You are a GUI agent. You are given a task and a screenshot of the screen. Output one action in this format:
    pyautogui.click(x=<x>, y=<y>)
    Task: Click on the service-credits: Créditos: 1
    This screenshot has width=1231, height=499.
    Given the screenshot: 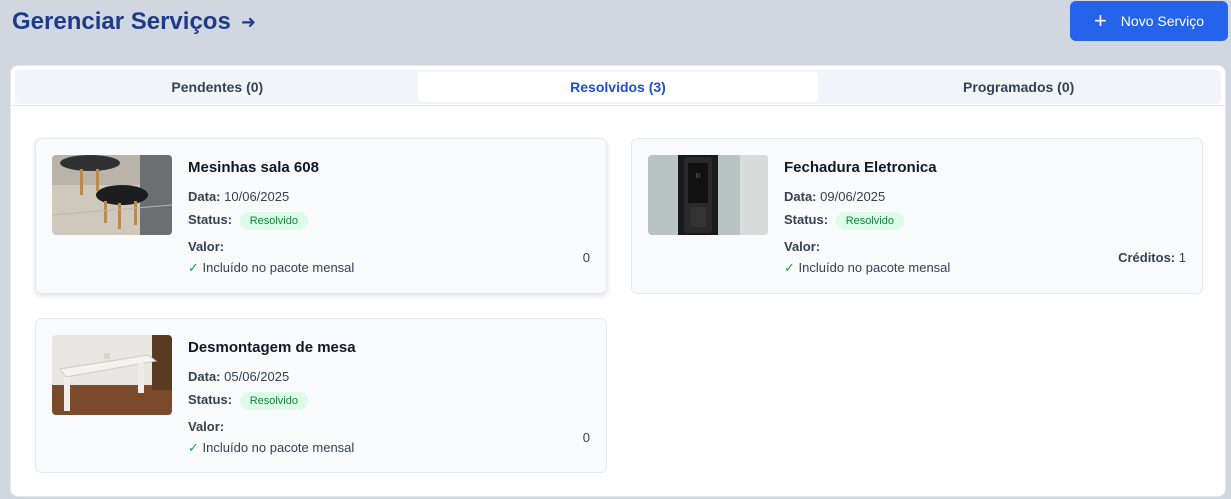 What is the action you would take?
    pyautogui.click(x=1152, y=257)
    